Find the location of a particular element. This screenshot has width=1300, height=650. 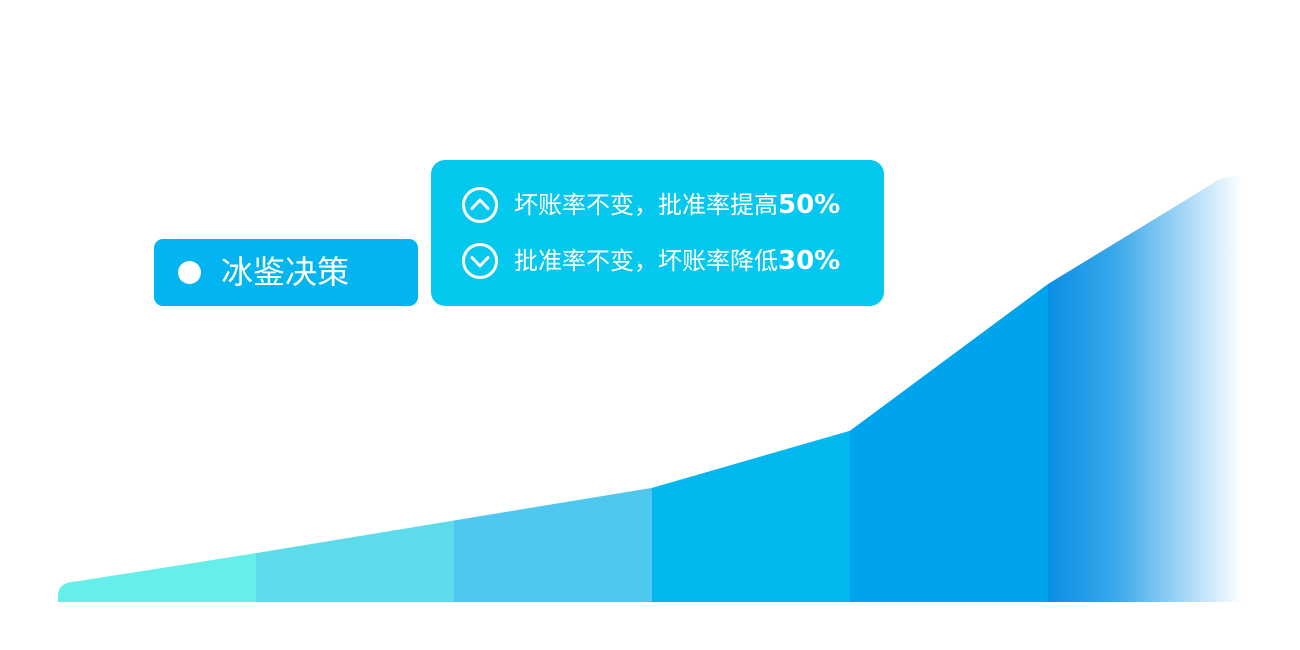

result-row-baddebt-value: 30% is located at coordinates (809, 261).